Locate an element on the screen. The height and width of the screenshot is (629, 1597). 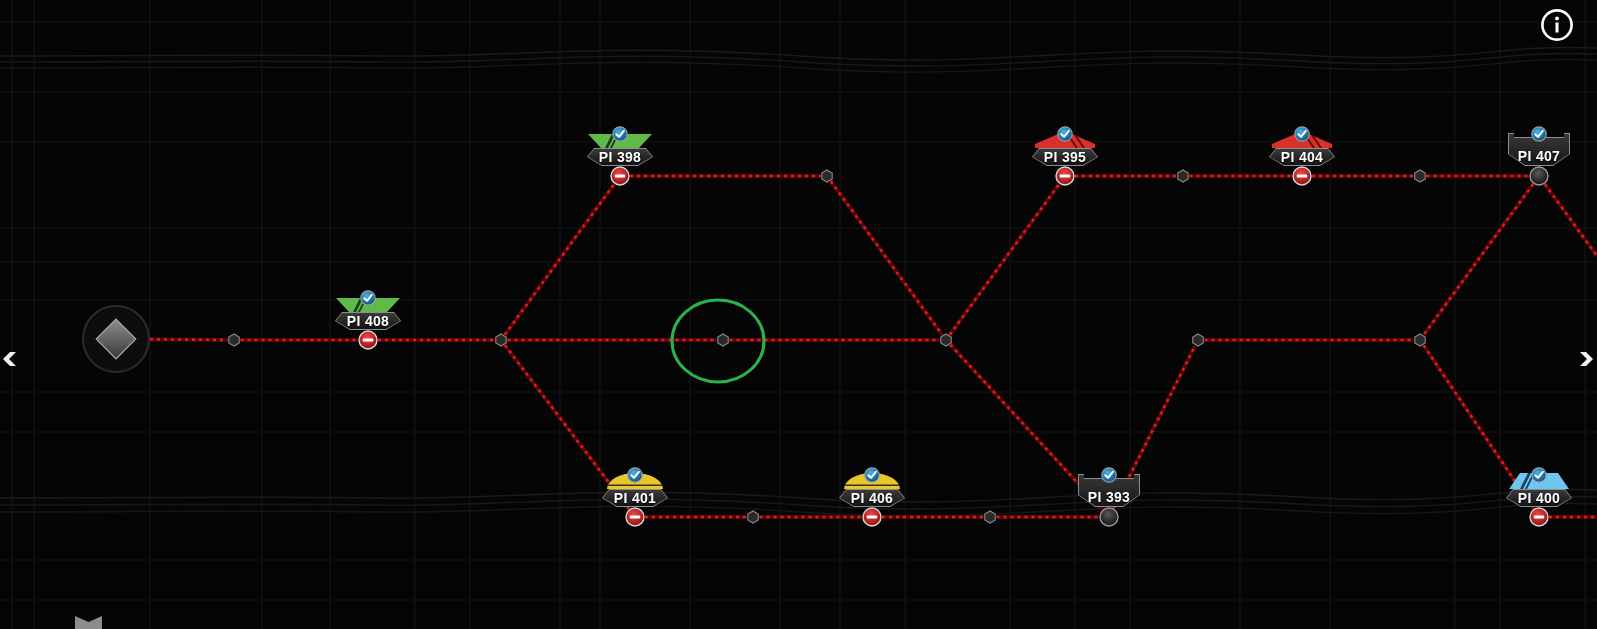
route-line is located at coordinates (1573, 517).